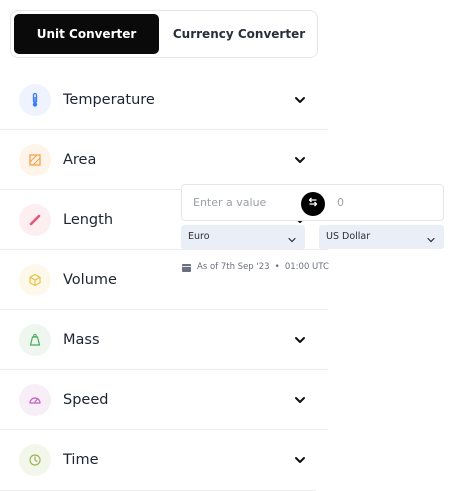  I want to click on tab-unit-converter: Unit Converter, so click(86, 34).